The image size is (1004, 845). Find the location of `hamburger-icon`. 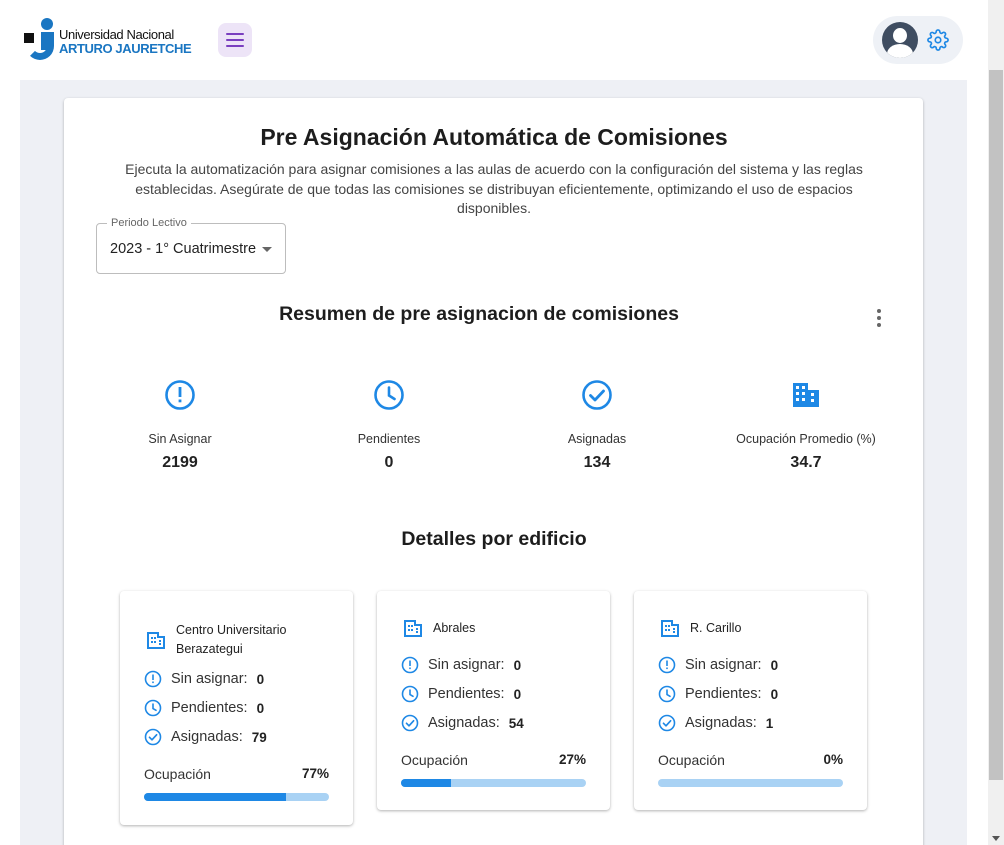

hamburger-icon is located at coordinates (235, 34).